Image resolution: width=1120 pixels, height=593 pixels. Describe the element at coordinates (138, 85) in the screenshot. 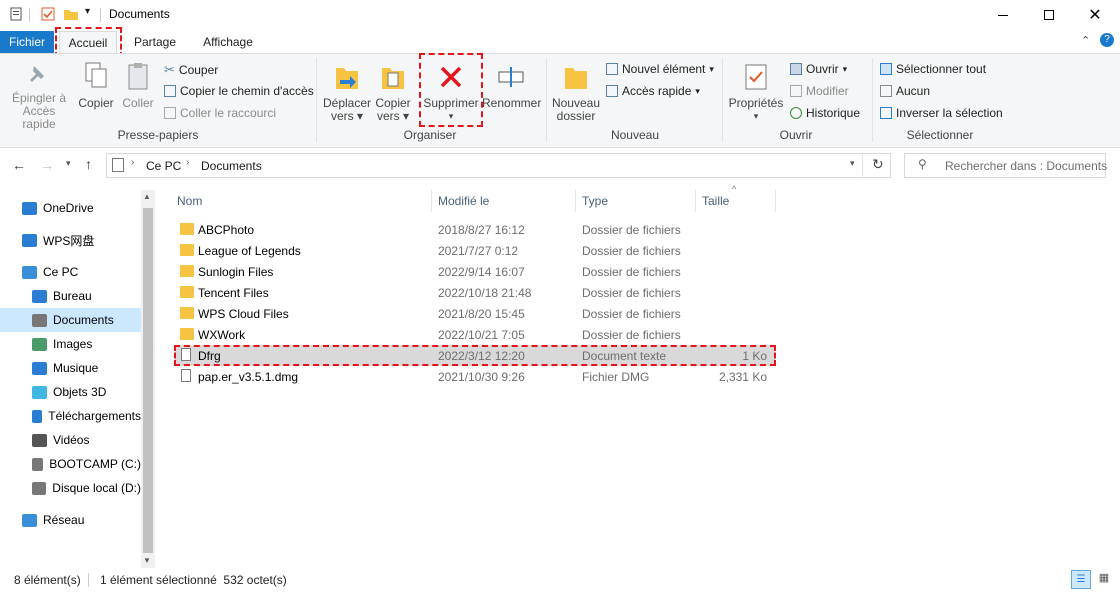

I see `paste-button: Coller` at that location.